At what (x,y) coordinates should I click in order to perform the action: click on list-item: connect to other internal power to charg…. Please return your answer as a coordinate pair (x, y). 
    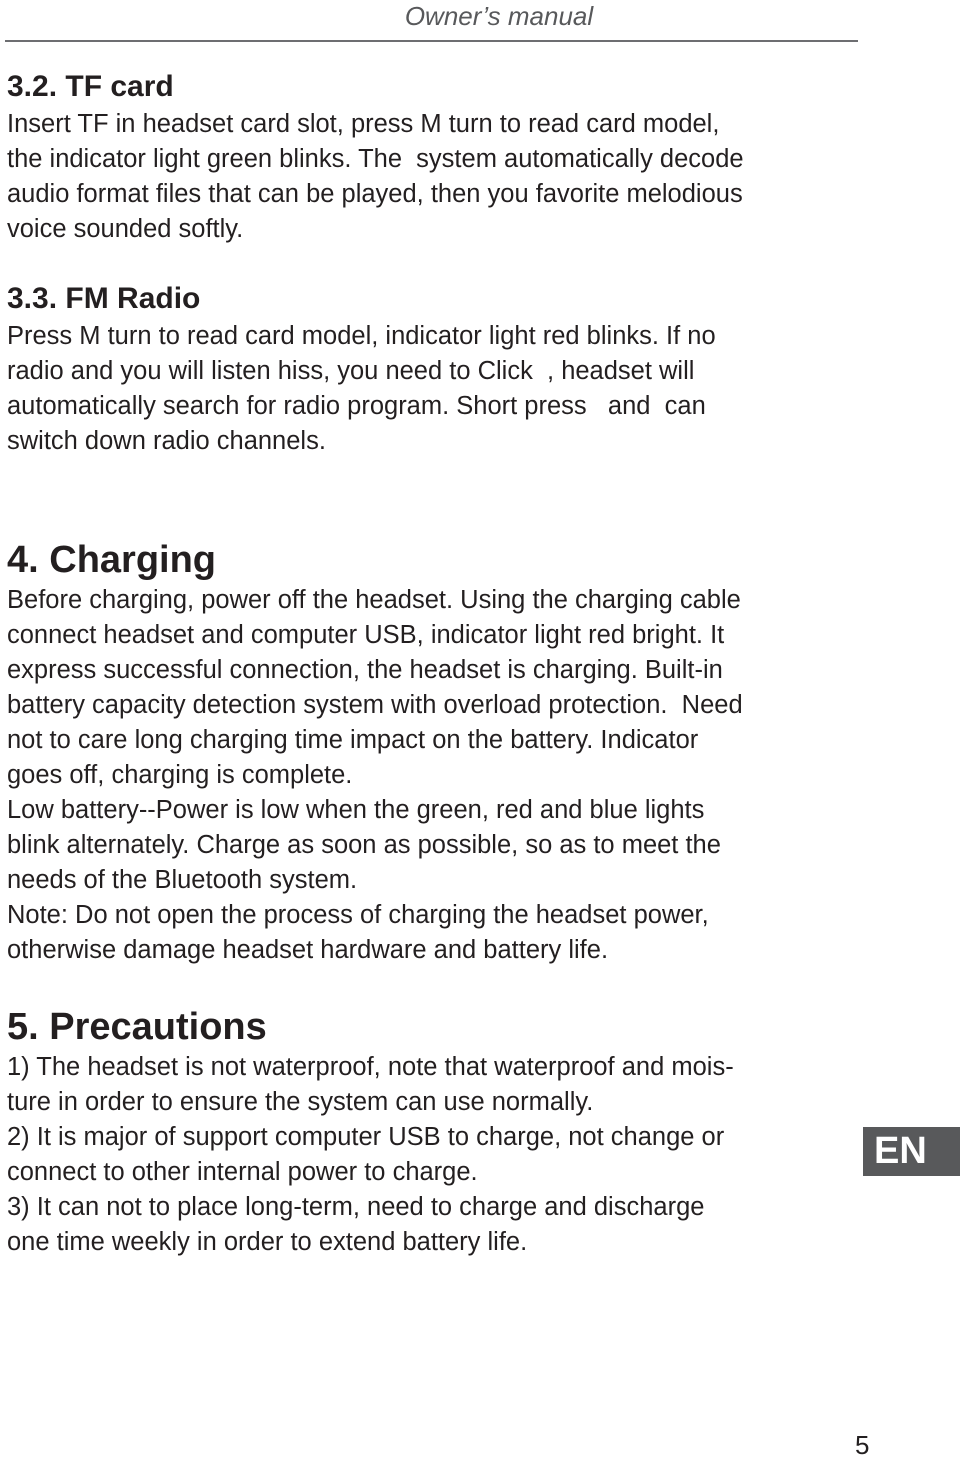
    Looking at the image, I should click on (242, 1172).